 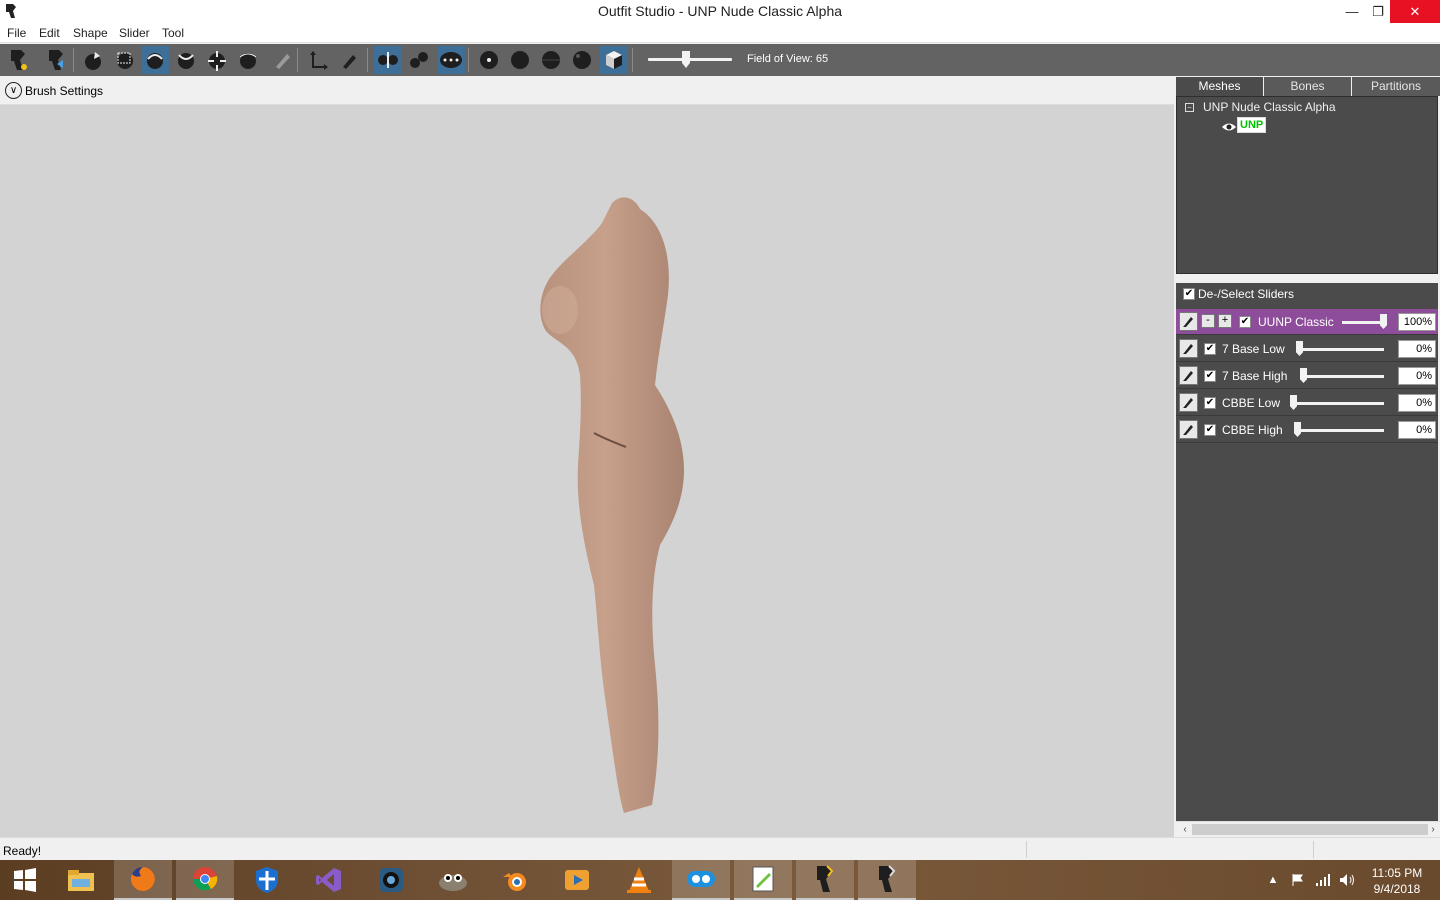 What do you see at coordinates (186, 60) in the screenshot?
I see `deflate-brush-icon` at bounding box center [186, 60].